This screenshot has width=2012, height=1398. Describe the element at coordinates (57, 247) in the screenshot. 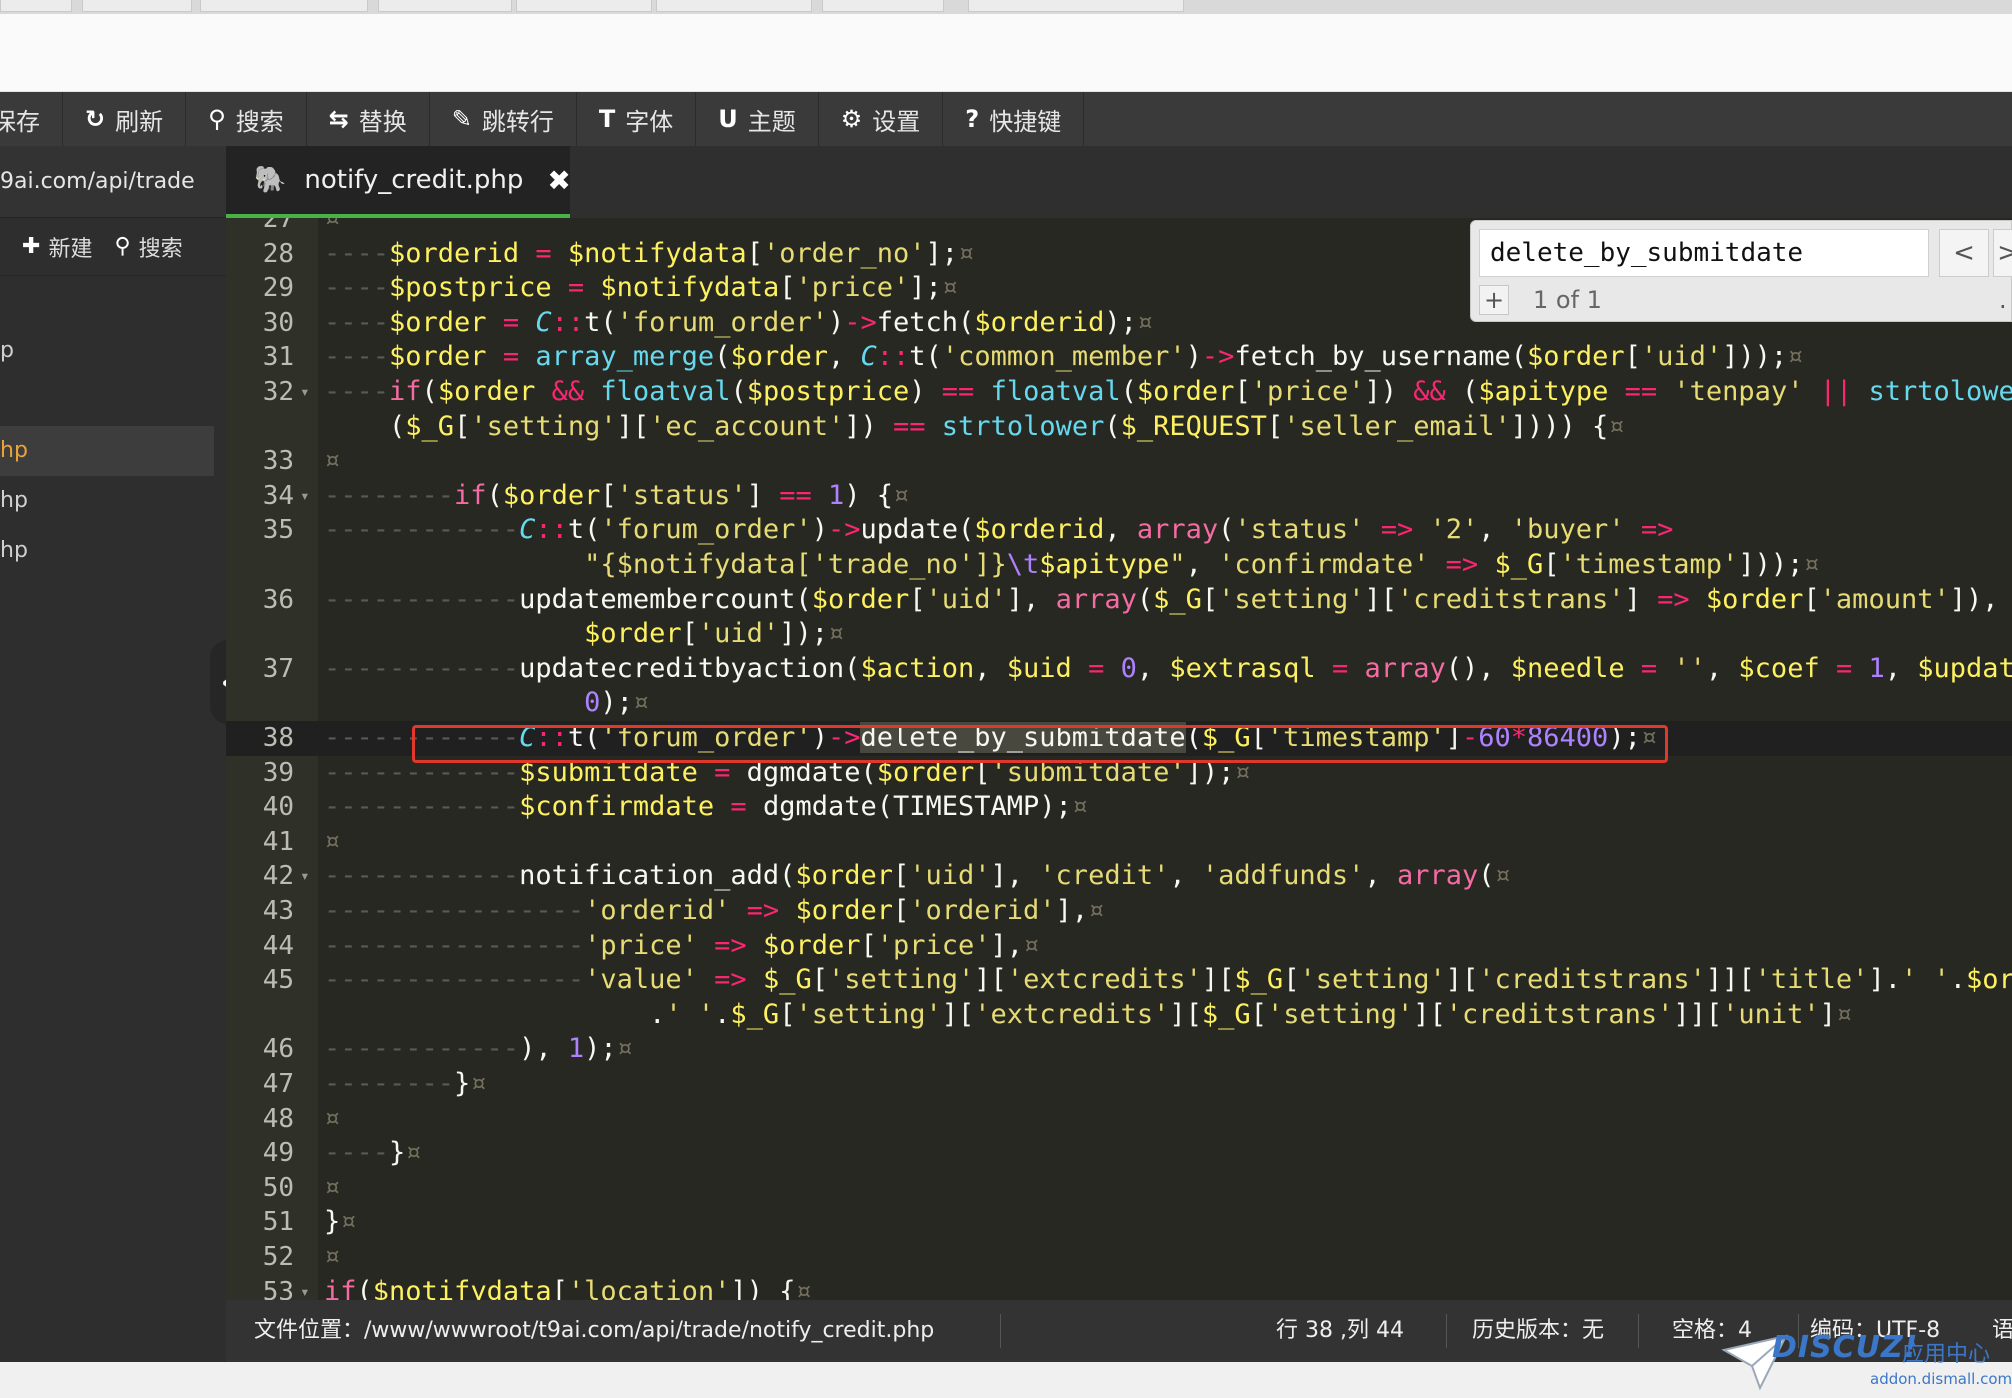

I see `new-file-button: ✚ 新建` at that location.